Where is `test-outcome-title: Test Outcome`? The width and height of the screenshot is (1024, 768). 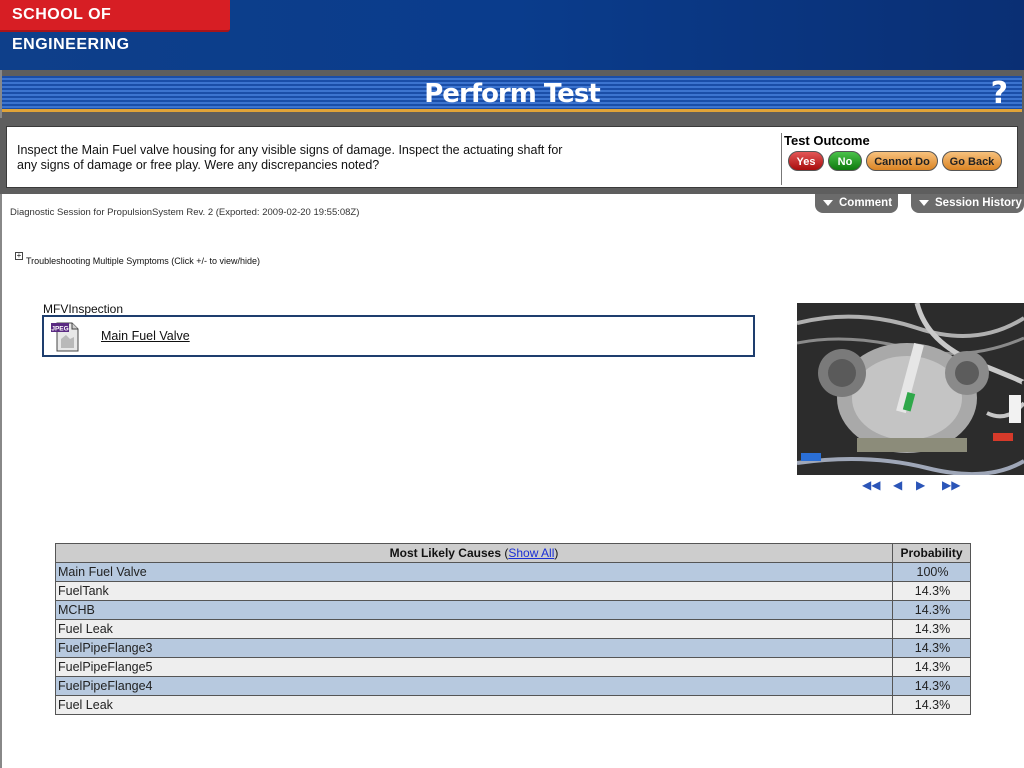 test-outcome-title: Test Outcome is located at coordinates (827, 140).